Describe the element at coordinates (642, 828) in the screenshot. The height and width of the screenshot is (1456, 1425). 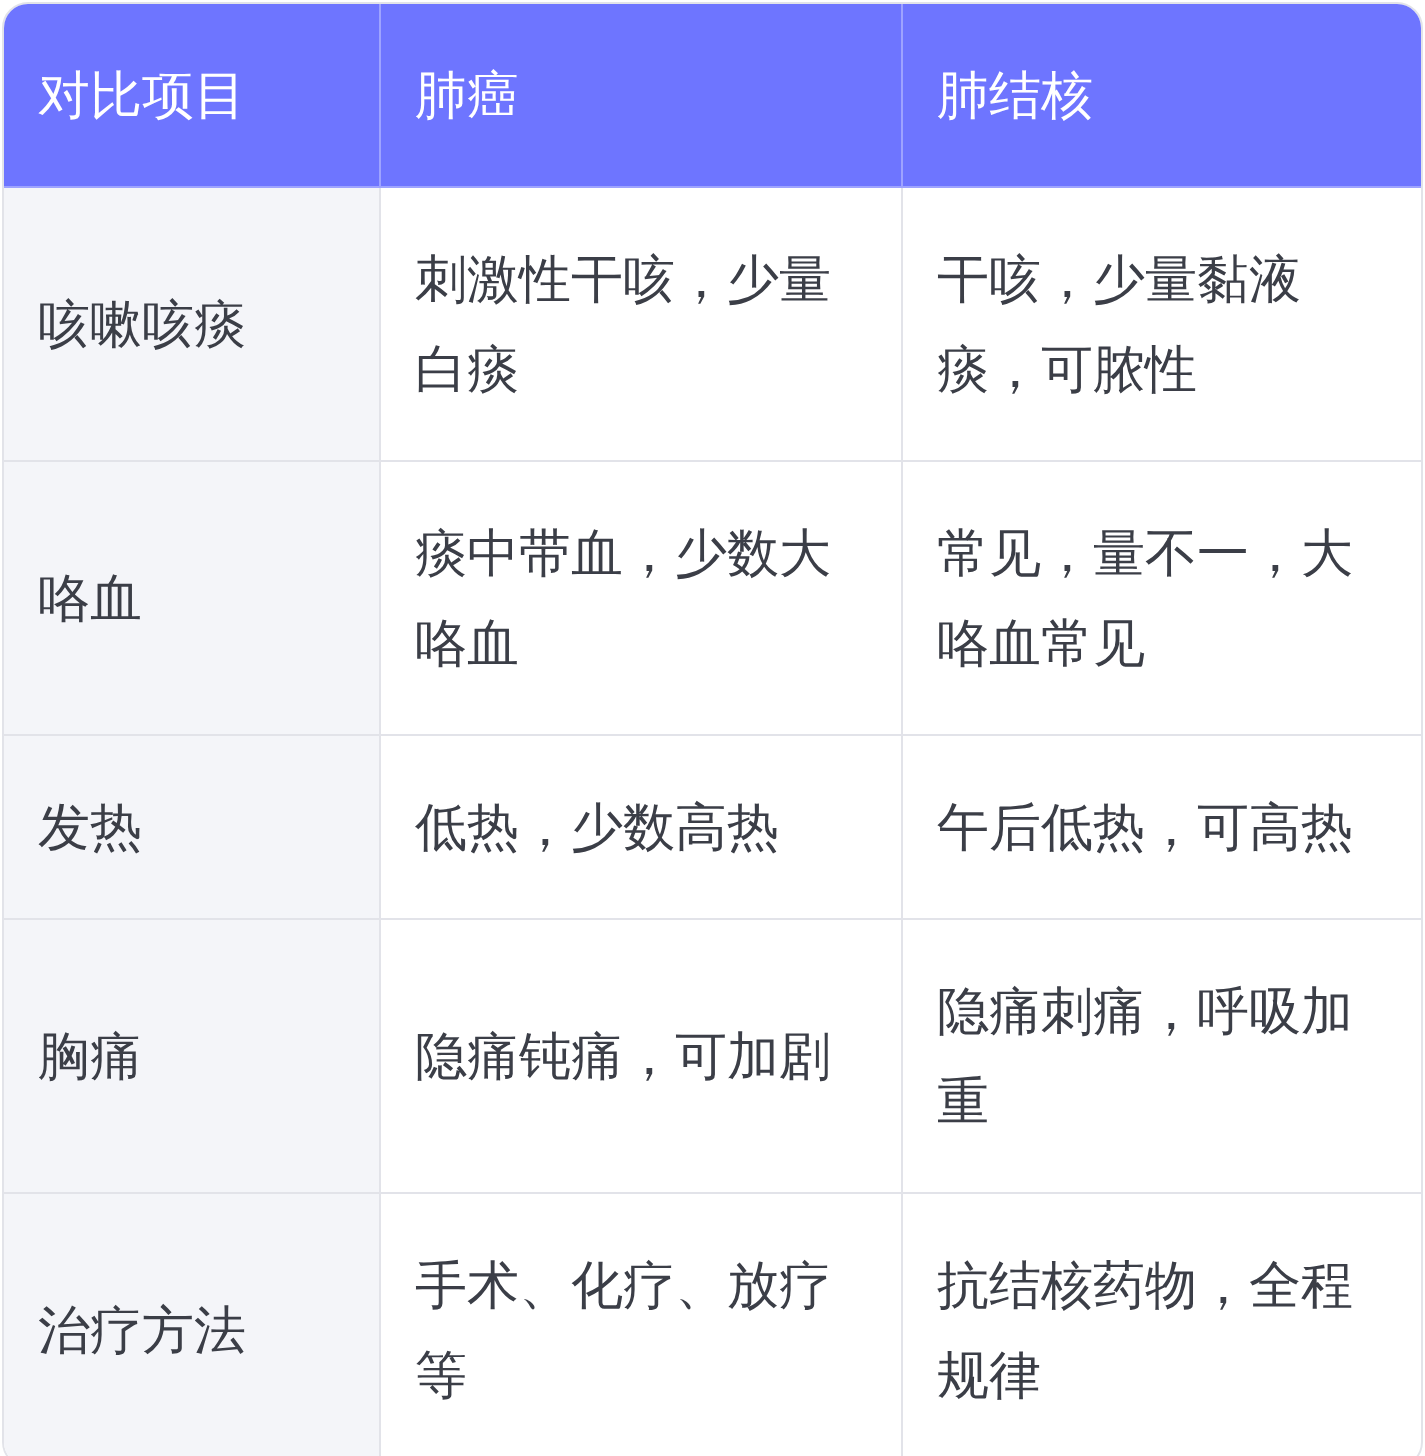
I see `table-cell: 低热，少数高热` at that location.